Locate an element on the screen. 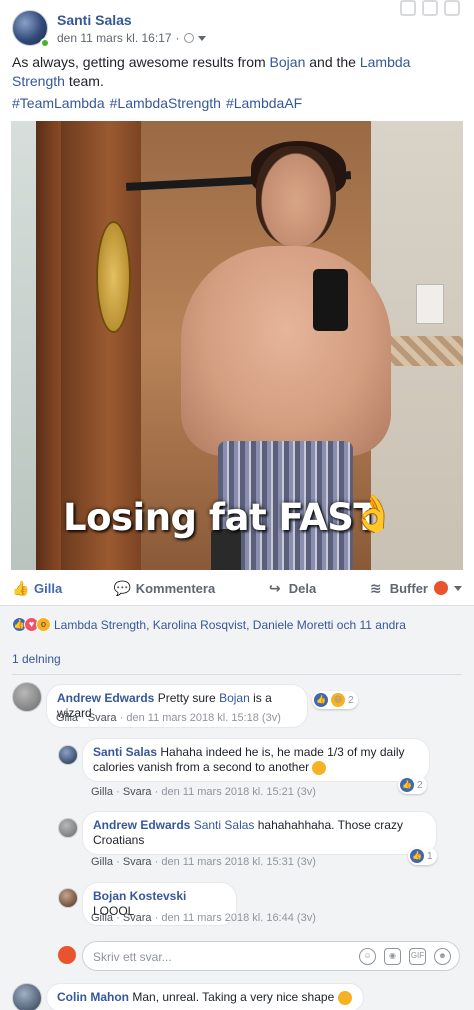 This screenshot has width=474, height=1010. comment-icon: 💬 is located at coordinates (122, 588).